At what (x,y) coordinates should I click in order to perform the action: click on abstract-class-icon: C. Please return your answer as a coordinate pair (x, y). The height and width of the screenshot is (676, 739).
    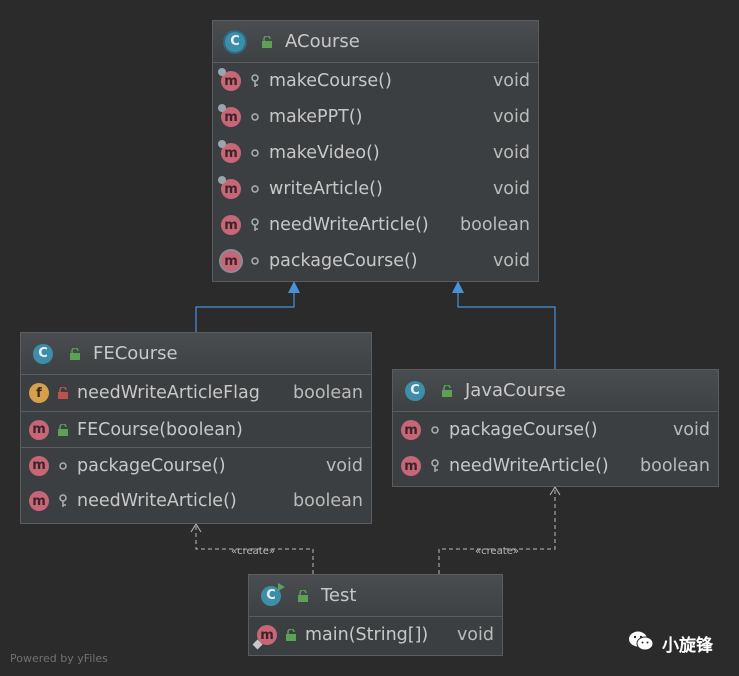
    Looking at the image, I should click on (235, 41).